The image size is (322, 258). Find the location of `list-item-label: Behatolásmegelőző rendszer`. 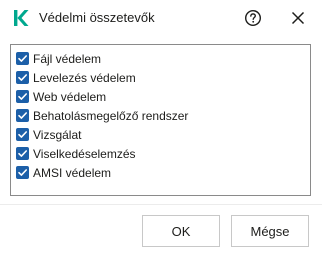

list-item-label: Behatolásmegelőző rendszer is located at coordinates (111, 116).